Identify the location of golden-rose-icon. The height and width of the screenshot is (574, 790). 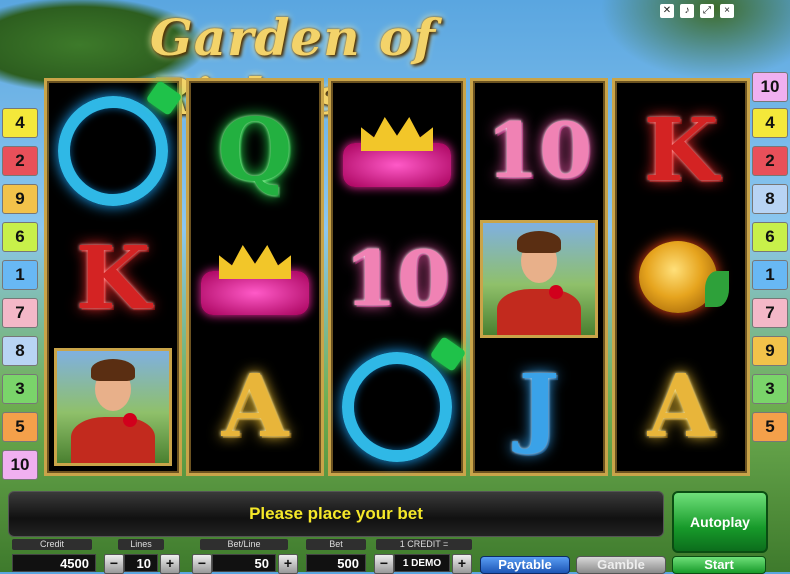
(681, 279).